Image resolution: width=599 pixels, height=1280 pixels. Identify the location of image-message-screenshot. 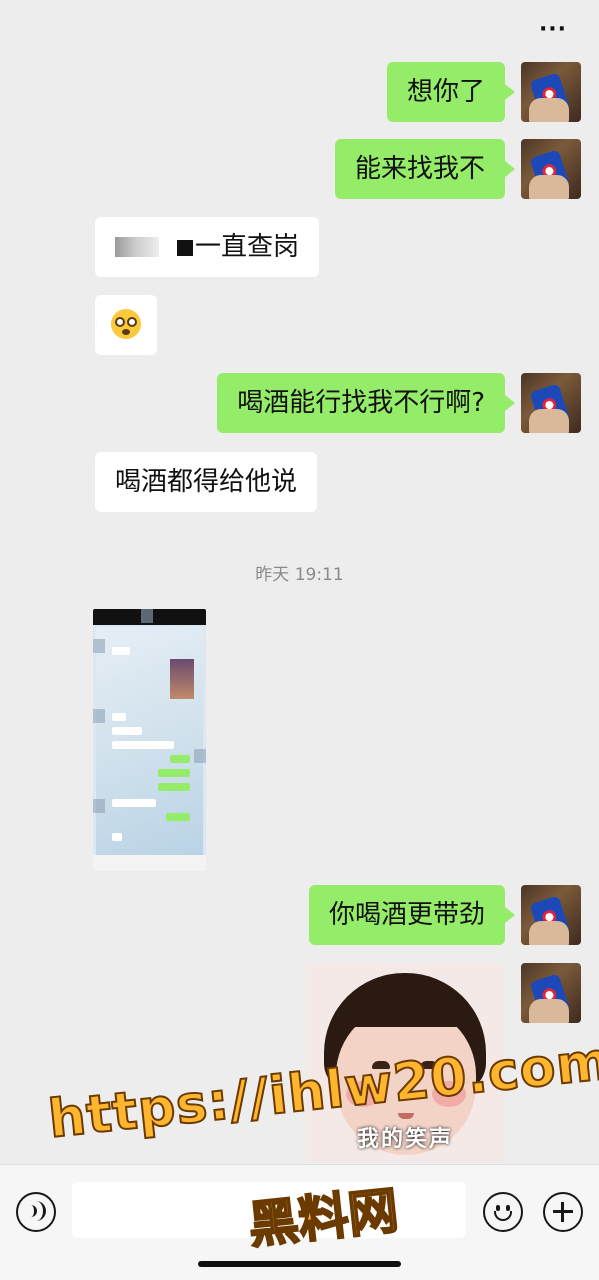
(149, 740).